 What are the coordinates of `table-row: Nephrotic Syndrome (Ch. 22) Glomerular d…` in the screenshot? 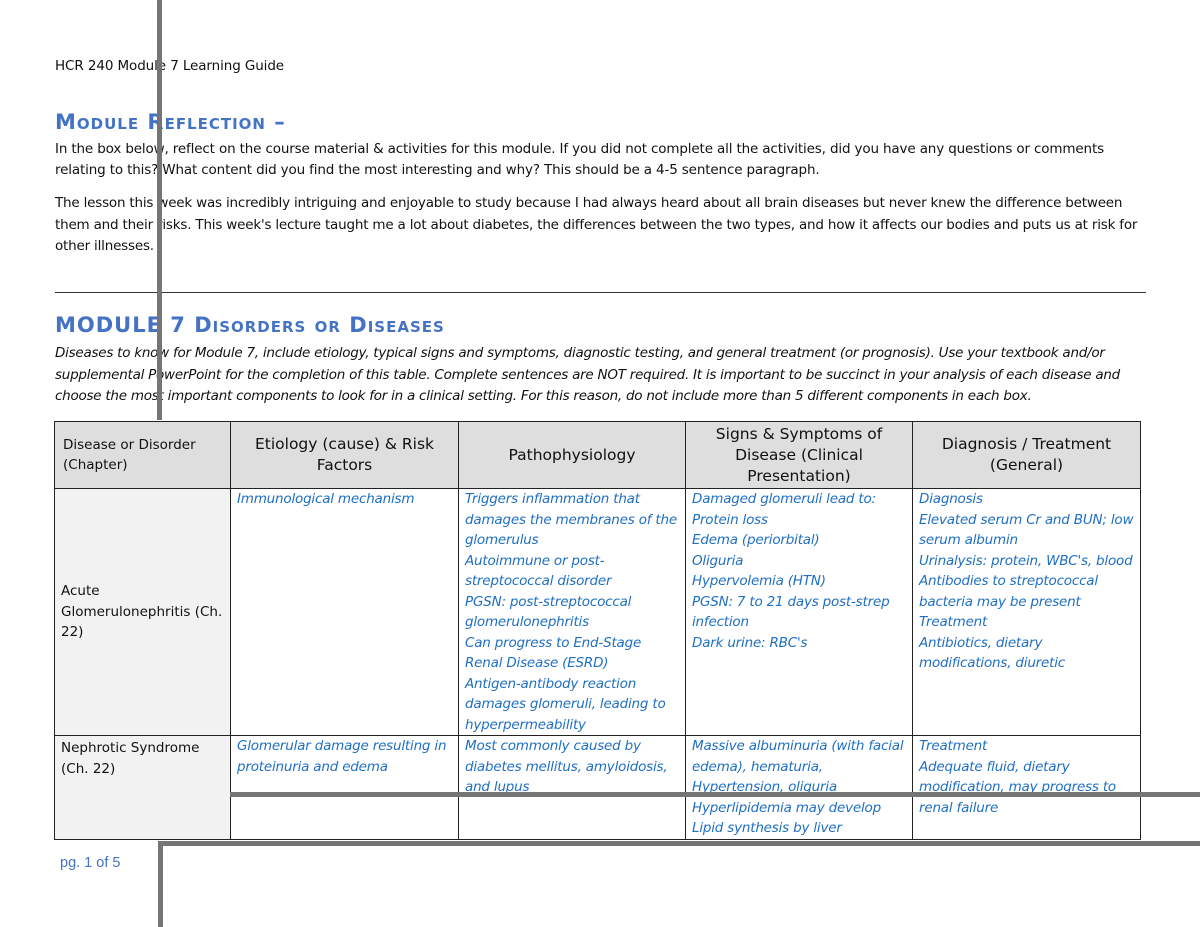 It's located at (597, 787).